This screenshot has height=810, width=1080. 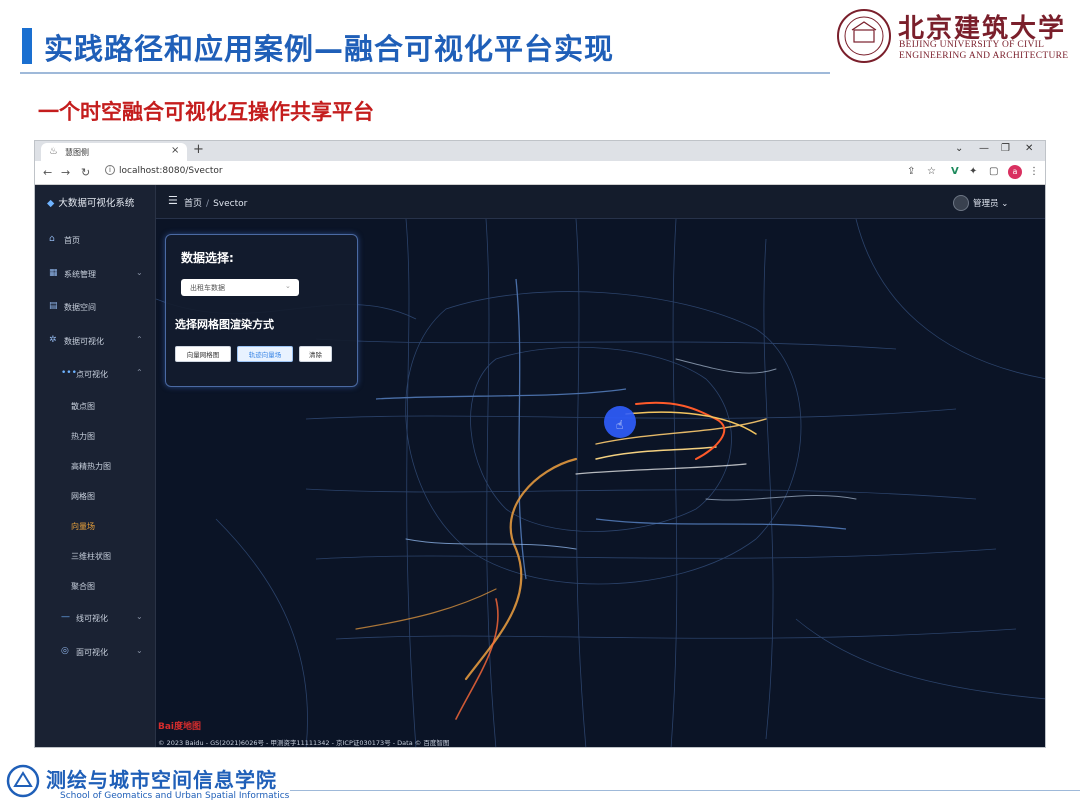 I want to click on chart-icon: ✲, so click(x=53, y=340).